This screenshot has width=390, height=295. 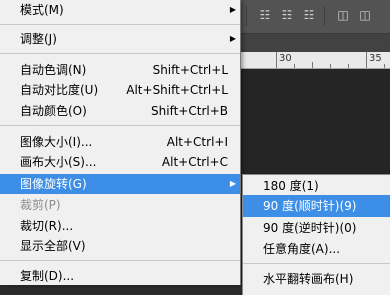 I want to click on menu-item-shortcut: Alt+Shift+Ctrl+L, so click(x=177, y=90).